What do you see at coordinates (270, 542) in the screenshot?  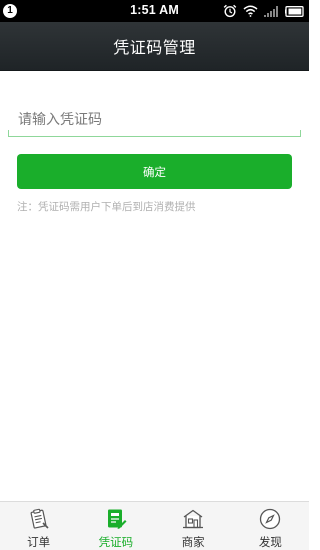 I see `tab-label: 发现` at bounding box center [270, 542].